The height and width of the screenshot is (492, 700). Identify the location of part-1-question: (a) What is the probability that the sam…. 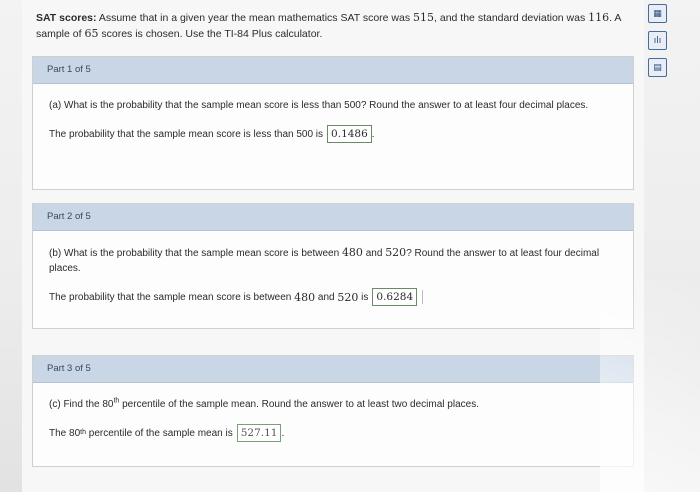
(319, 105).